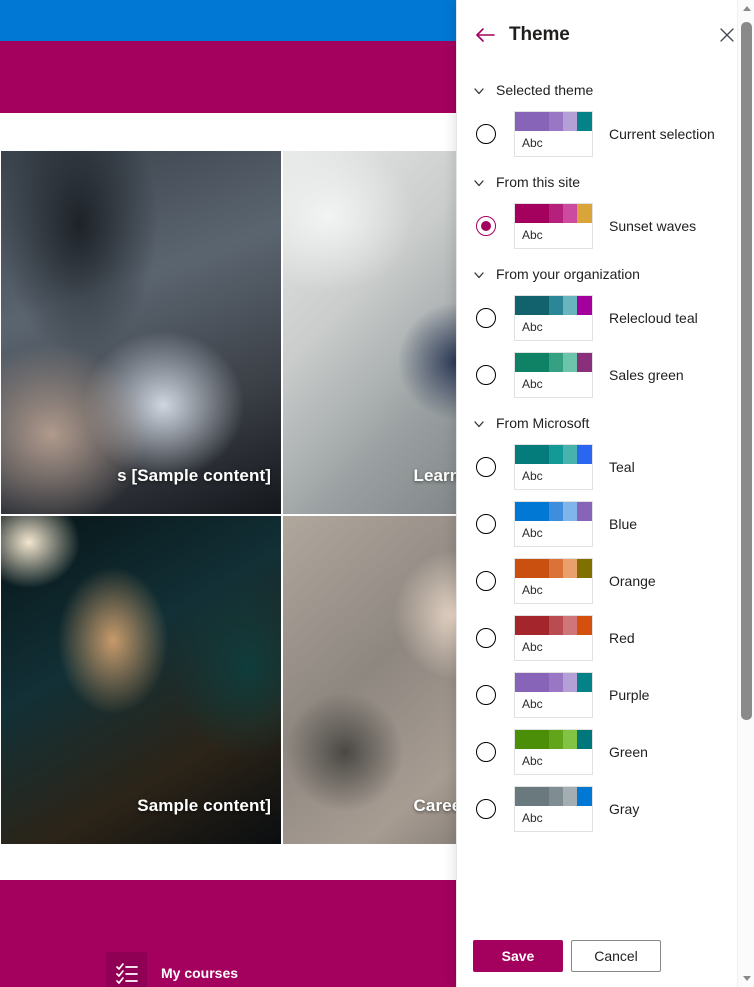 The height and width of the screenshot is (987, 754). Describe the element at coordinates (568, 274) in the screenshot. I see `section-label: From your organization` at that location.